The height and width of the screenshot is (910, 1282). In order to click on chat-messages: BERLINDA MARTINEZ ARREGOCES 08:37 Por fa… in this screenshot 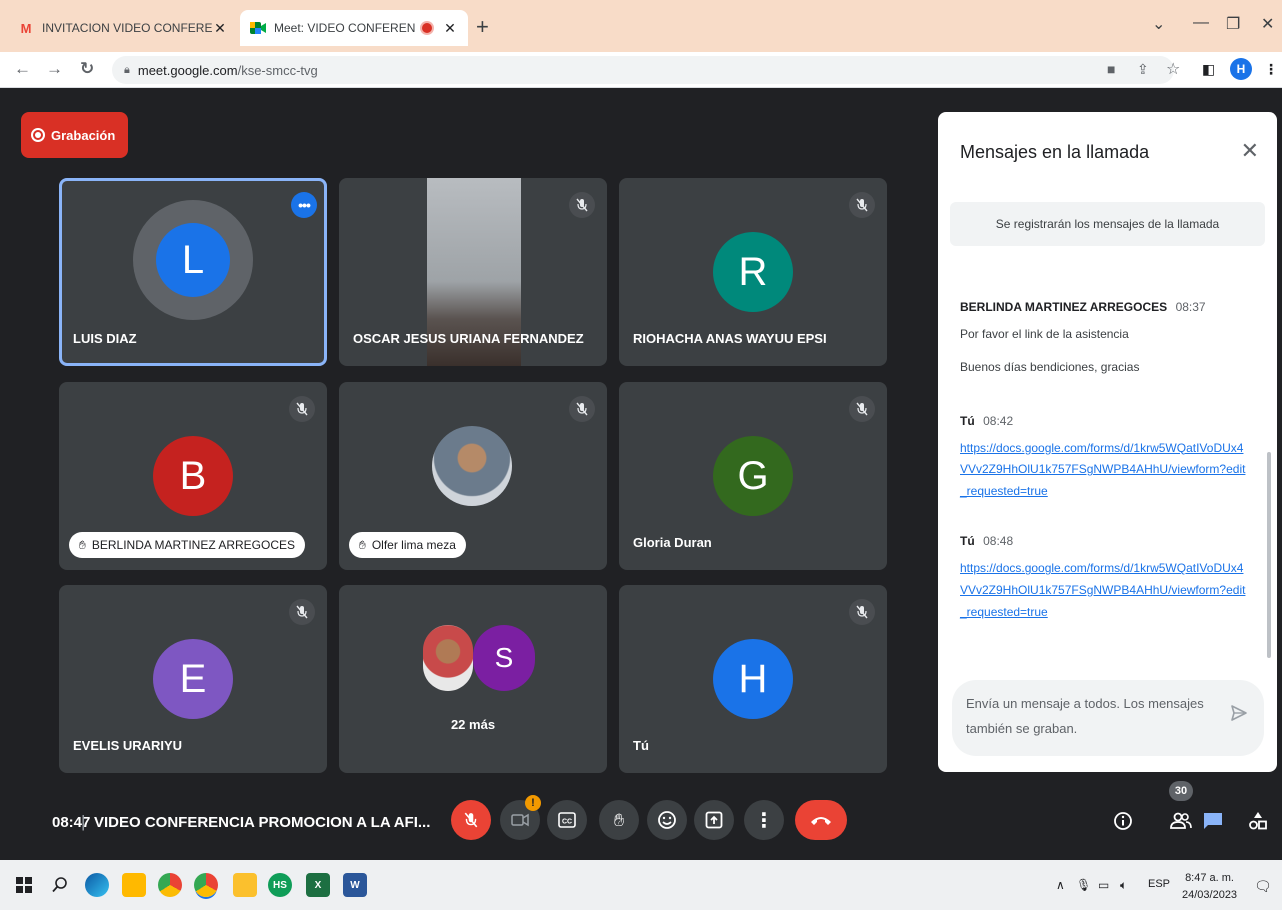, I will do `click(1105, 472)`.